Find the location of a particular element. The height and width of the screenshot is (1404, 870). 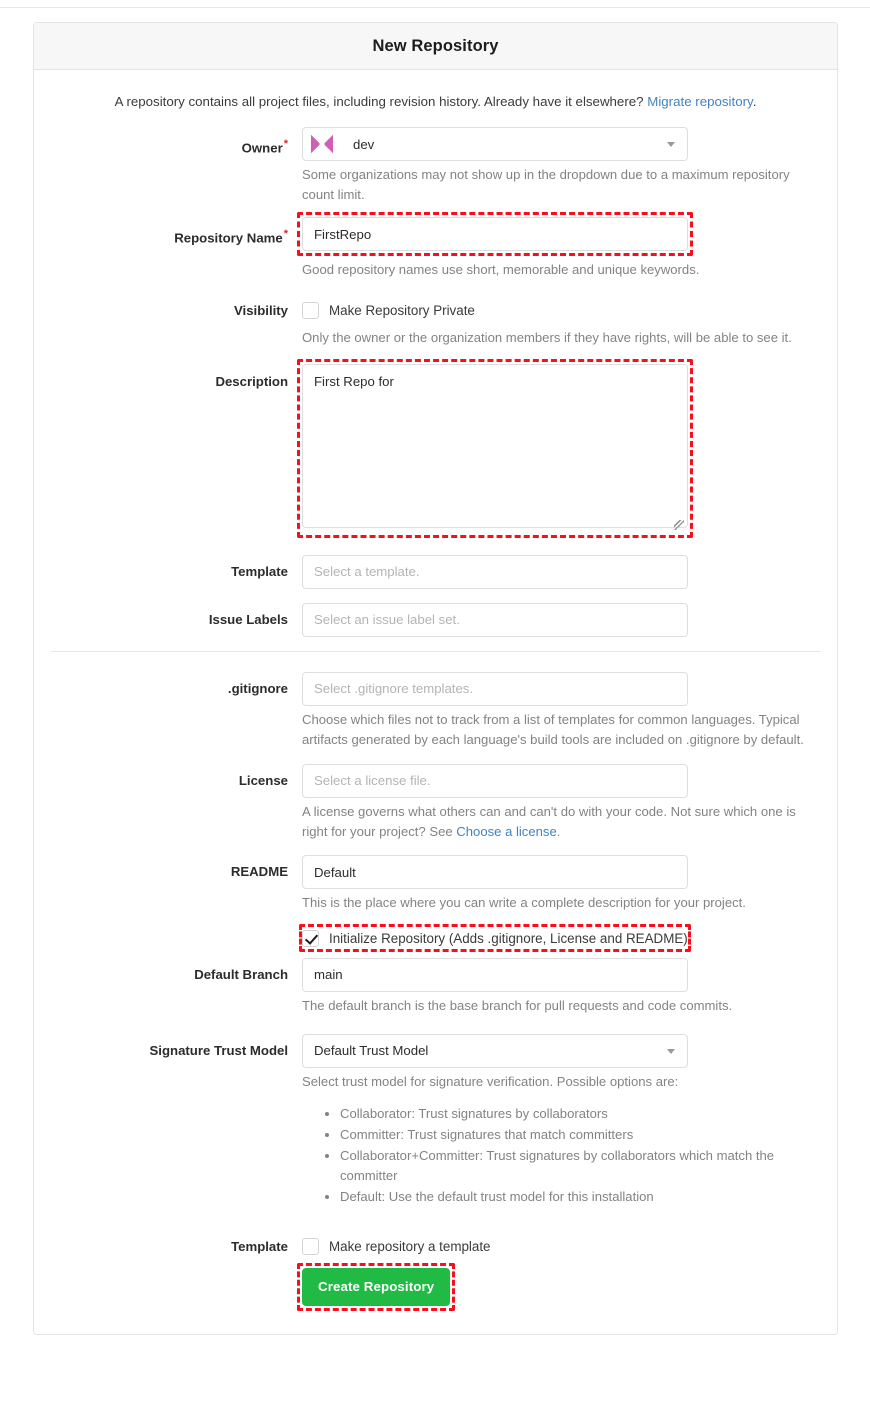

description-highlight: First Repo for is located at coordinates (495, 448).